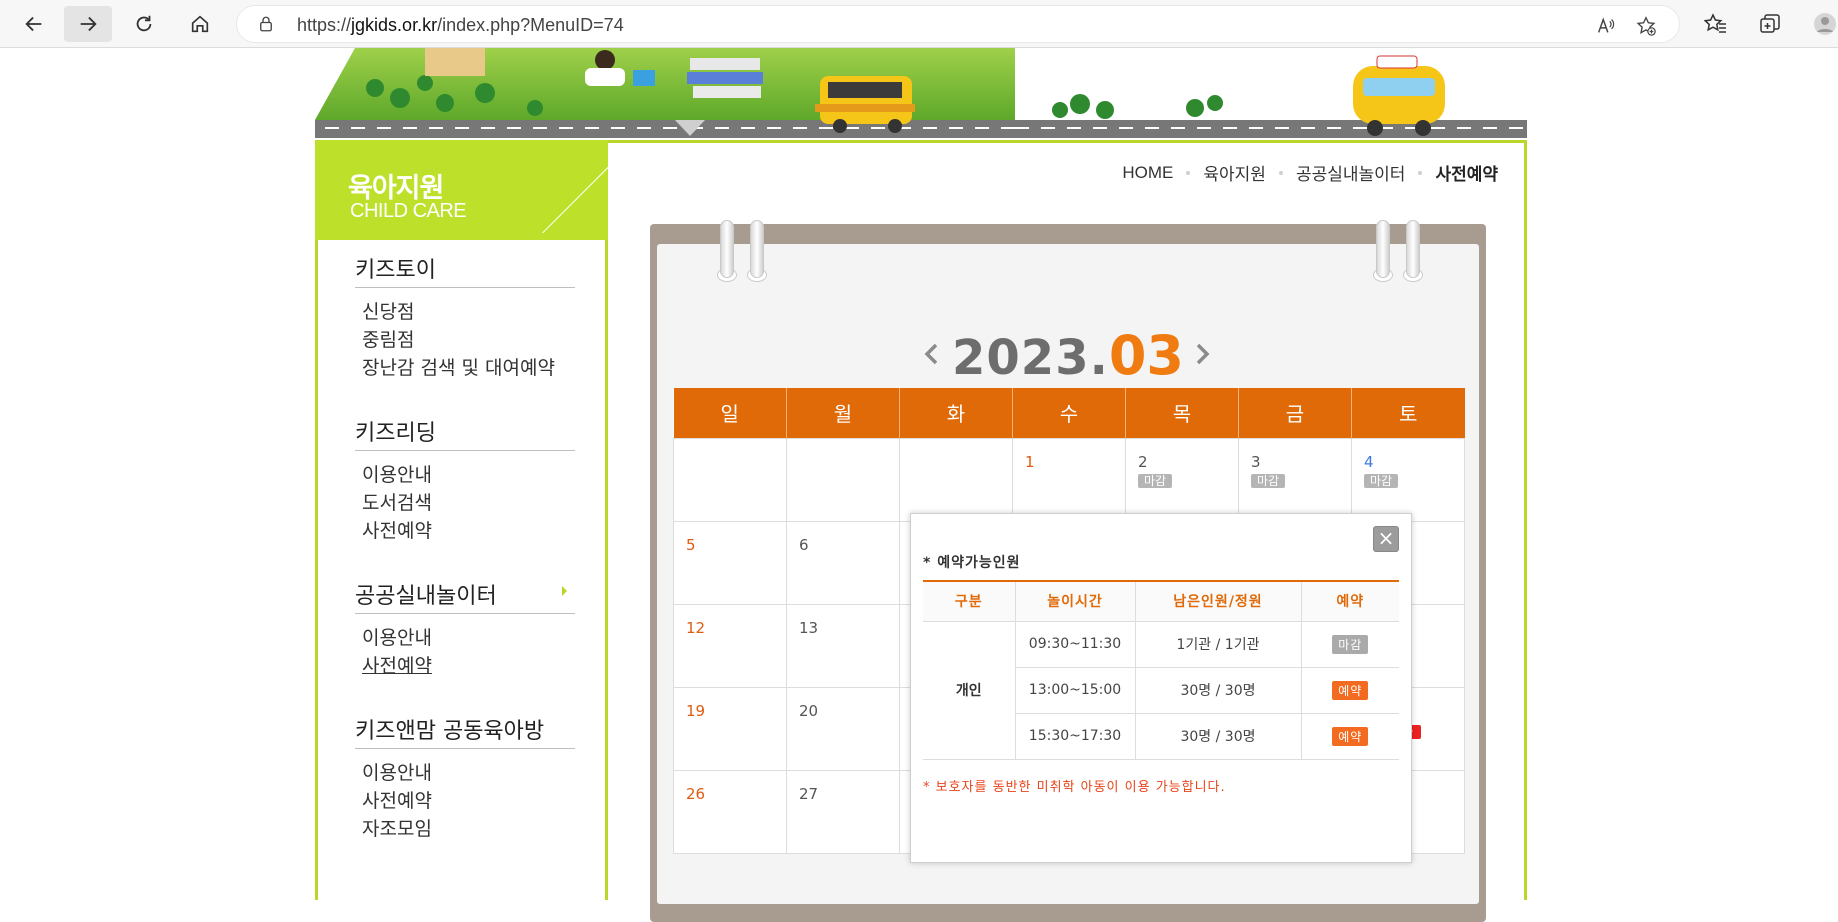 The height and width of the screenshot is (922, 1838). Describe the element at coordinates (1202, 354) in the screenshot. I see `next-month-icon` at that location.